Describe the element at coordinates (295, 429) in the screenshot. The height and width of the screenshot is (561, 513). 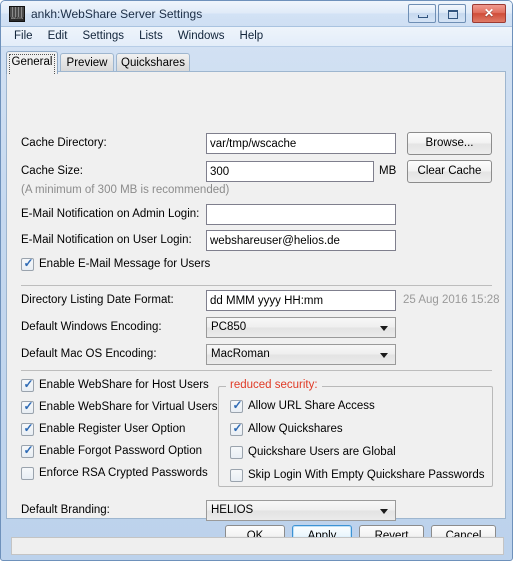
I see `allow-quickshares-label: Allow Quickshares` at that location.